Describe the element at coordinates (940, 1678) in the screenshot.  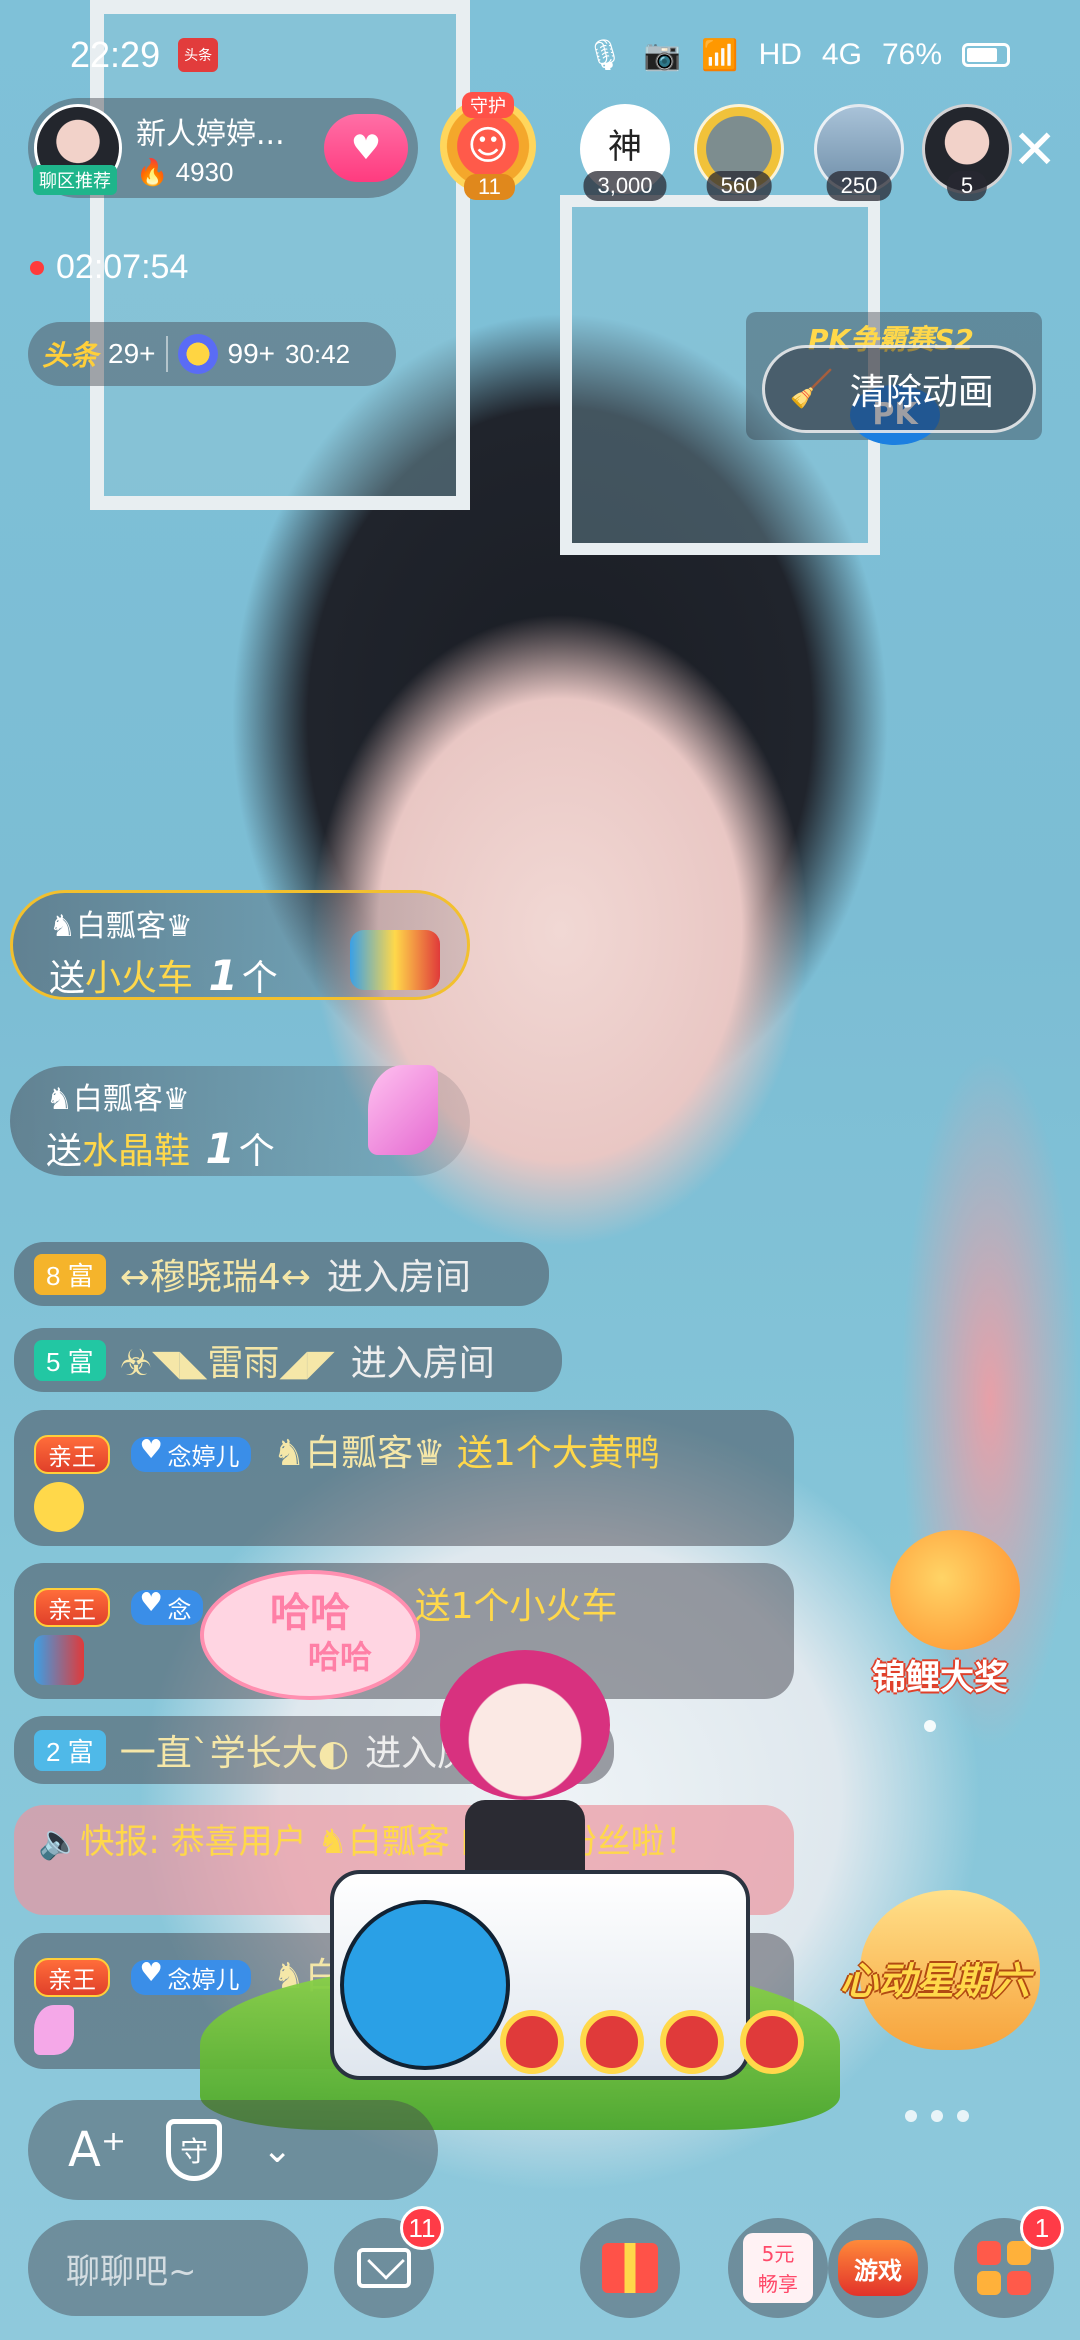
I see `koi-prize-label: 锦鲤大奖` at that location.